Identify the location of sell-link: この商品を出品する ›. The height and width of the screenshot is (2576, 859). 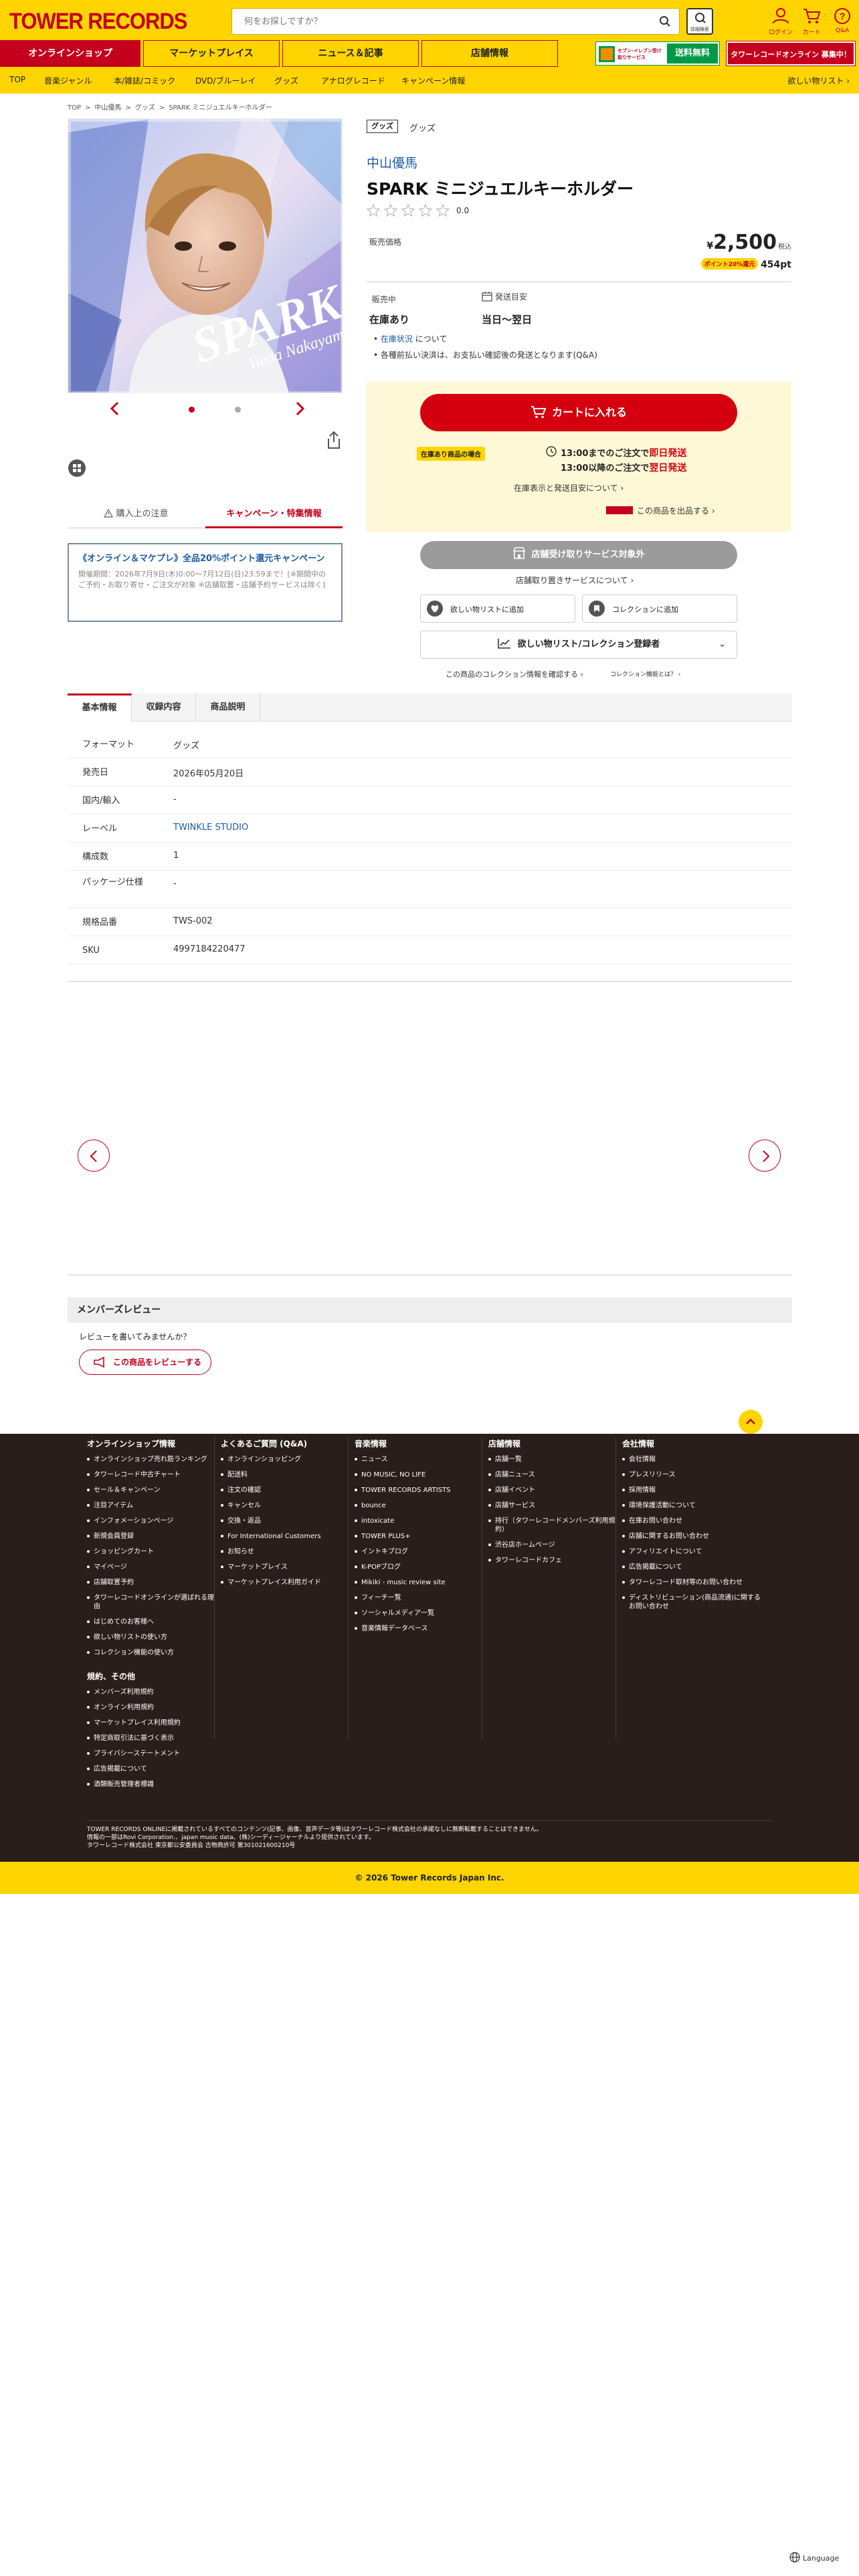
(660, 510).